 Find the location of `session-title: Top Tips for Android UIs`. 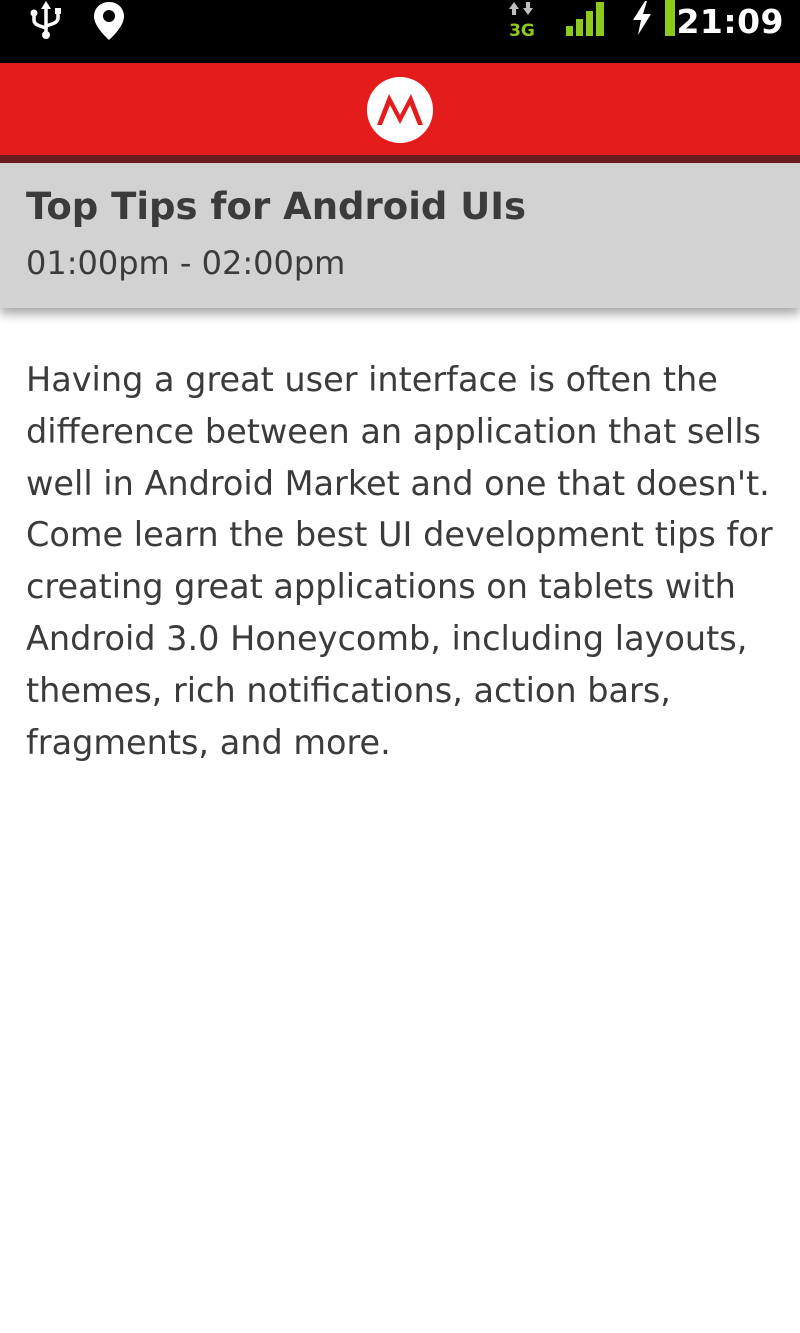

session-title: Top Tips for Android UIs is located at coordinates (276, 206).